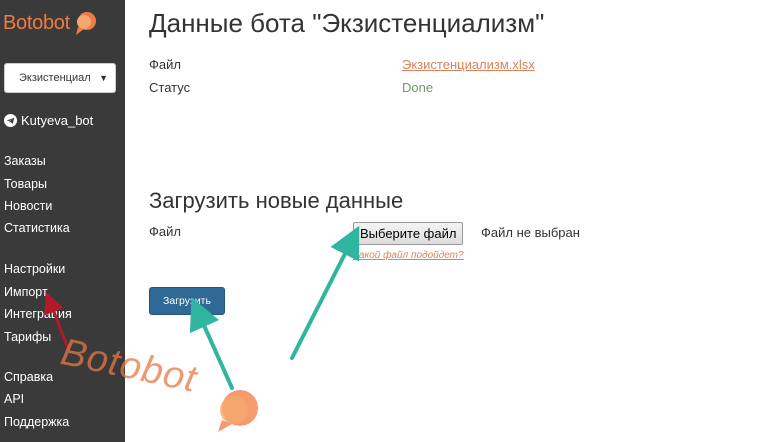 The width and height of the screenshot is (766, 442). I want to click on nav-help: Справка, so click(28, 377).